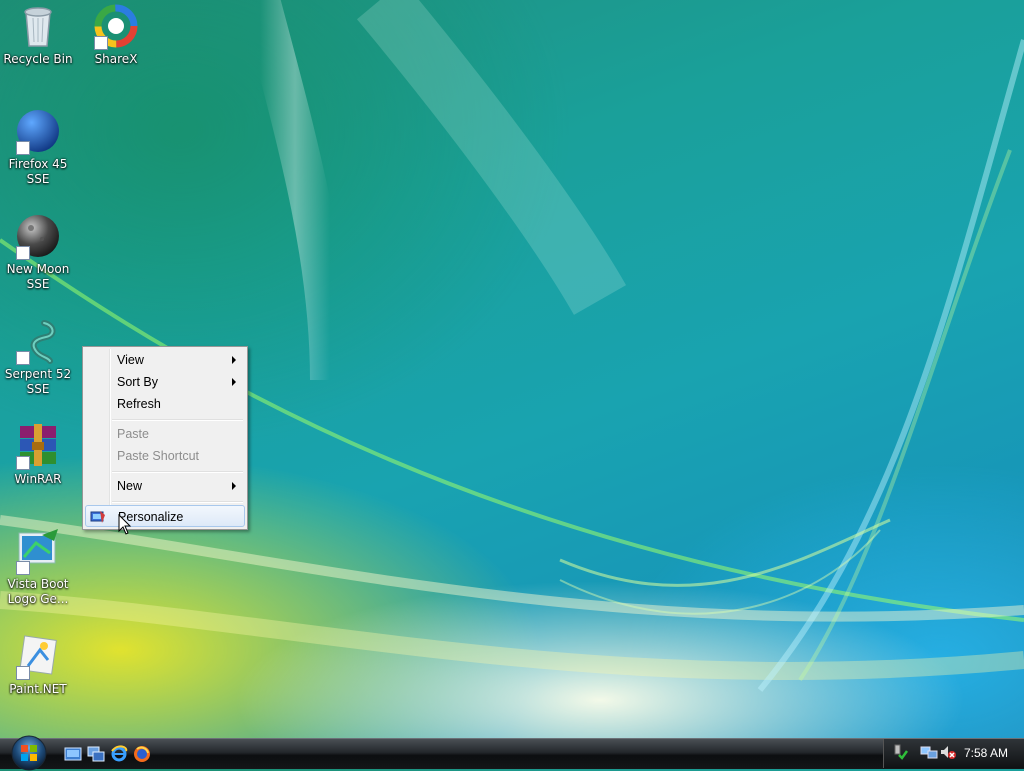 Image resolution: width=1024 pixels, height=771 pixels. Describe the element at coordinates (165, 360) in the screenshot. I see `menu-item-view: View` at that location.